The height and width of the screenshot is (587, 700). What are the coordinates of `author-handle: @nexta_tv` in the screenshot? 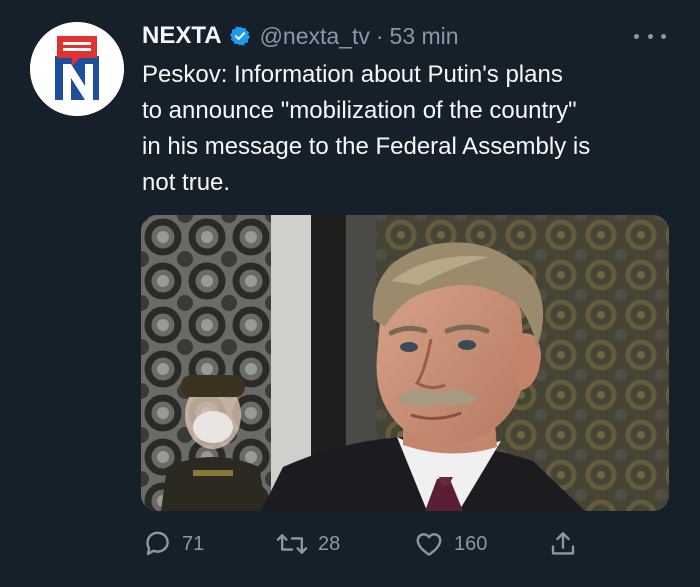 It's located at (315, 36).